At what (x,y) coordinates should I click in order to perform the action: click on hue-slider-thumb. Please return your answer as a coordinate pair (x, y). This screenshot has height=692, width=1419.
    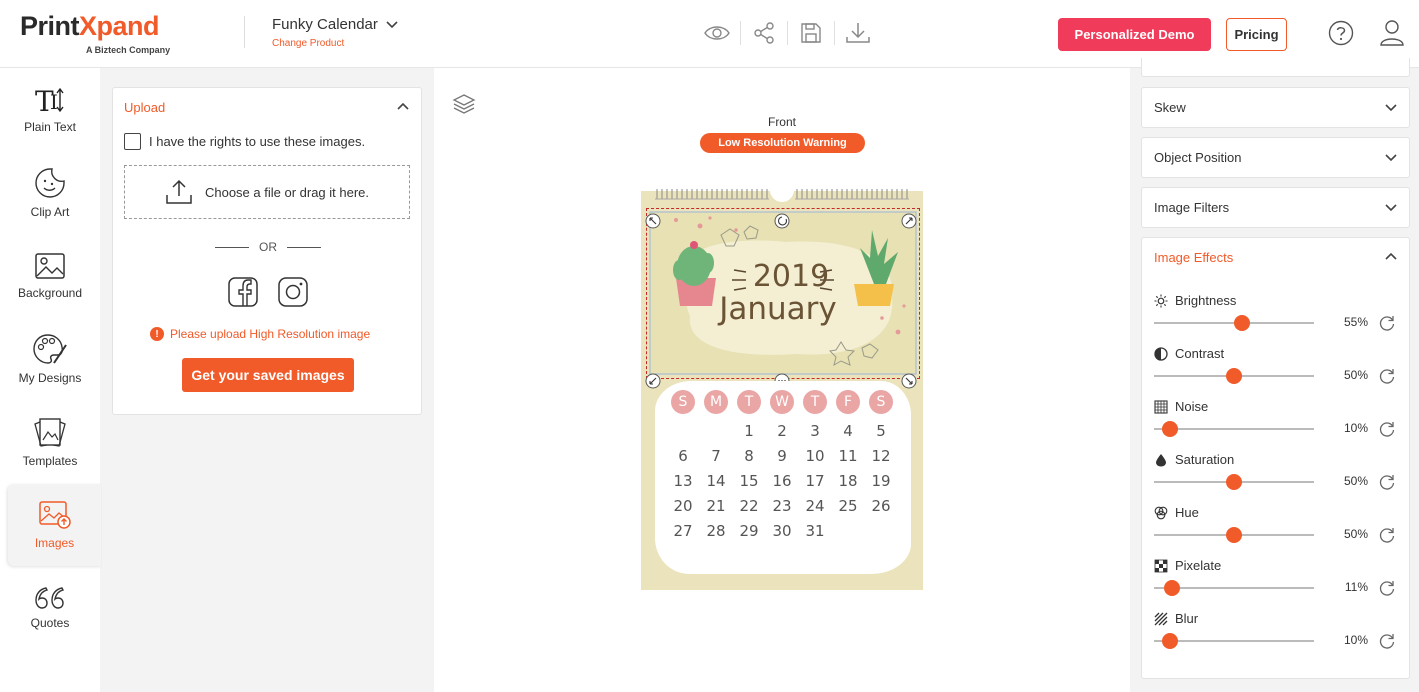
    Looking at the image, I should click on (1234, 535).